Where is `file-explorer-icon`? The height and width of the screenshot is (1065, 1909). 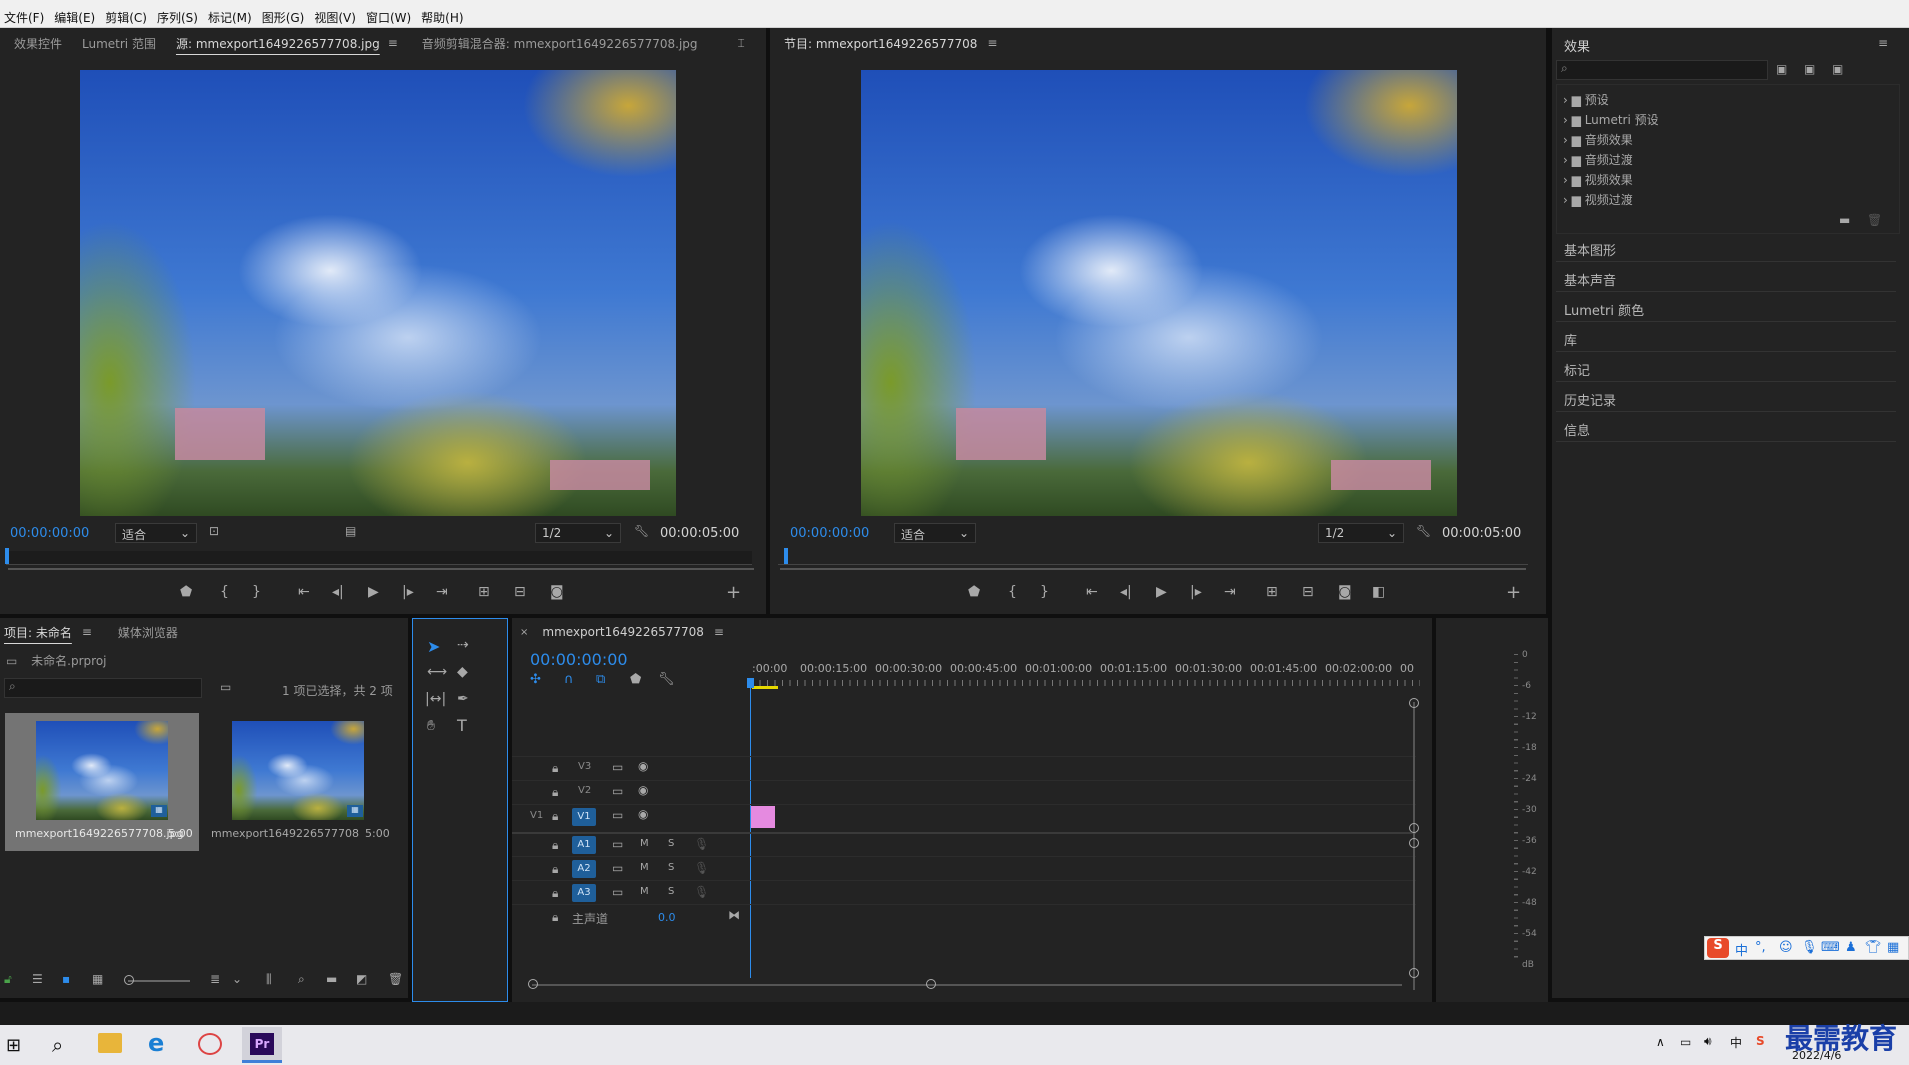
file-explorer-icon is located at coordinates (110, 1043).